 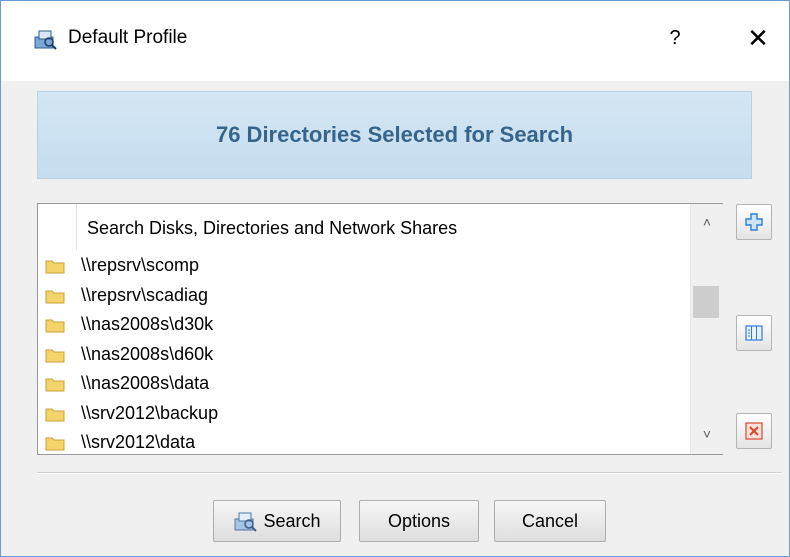 What do you see at coordinates (147, 324) in the screenshot?
I see `list-item-label: \\nas2008s\d30k` at bounding box center [147, 324].